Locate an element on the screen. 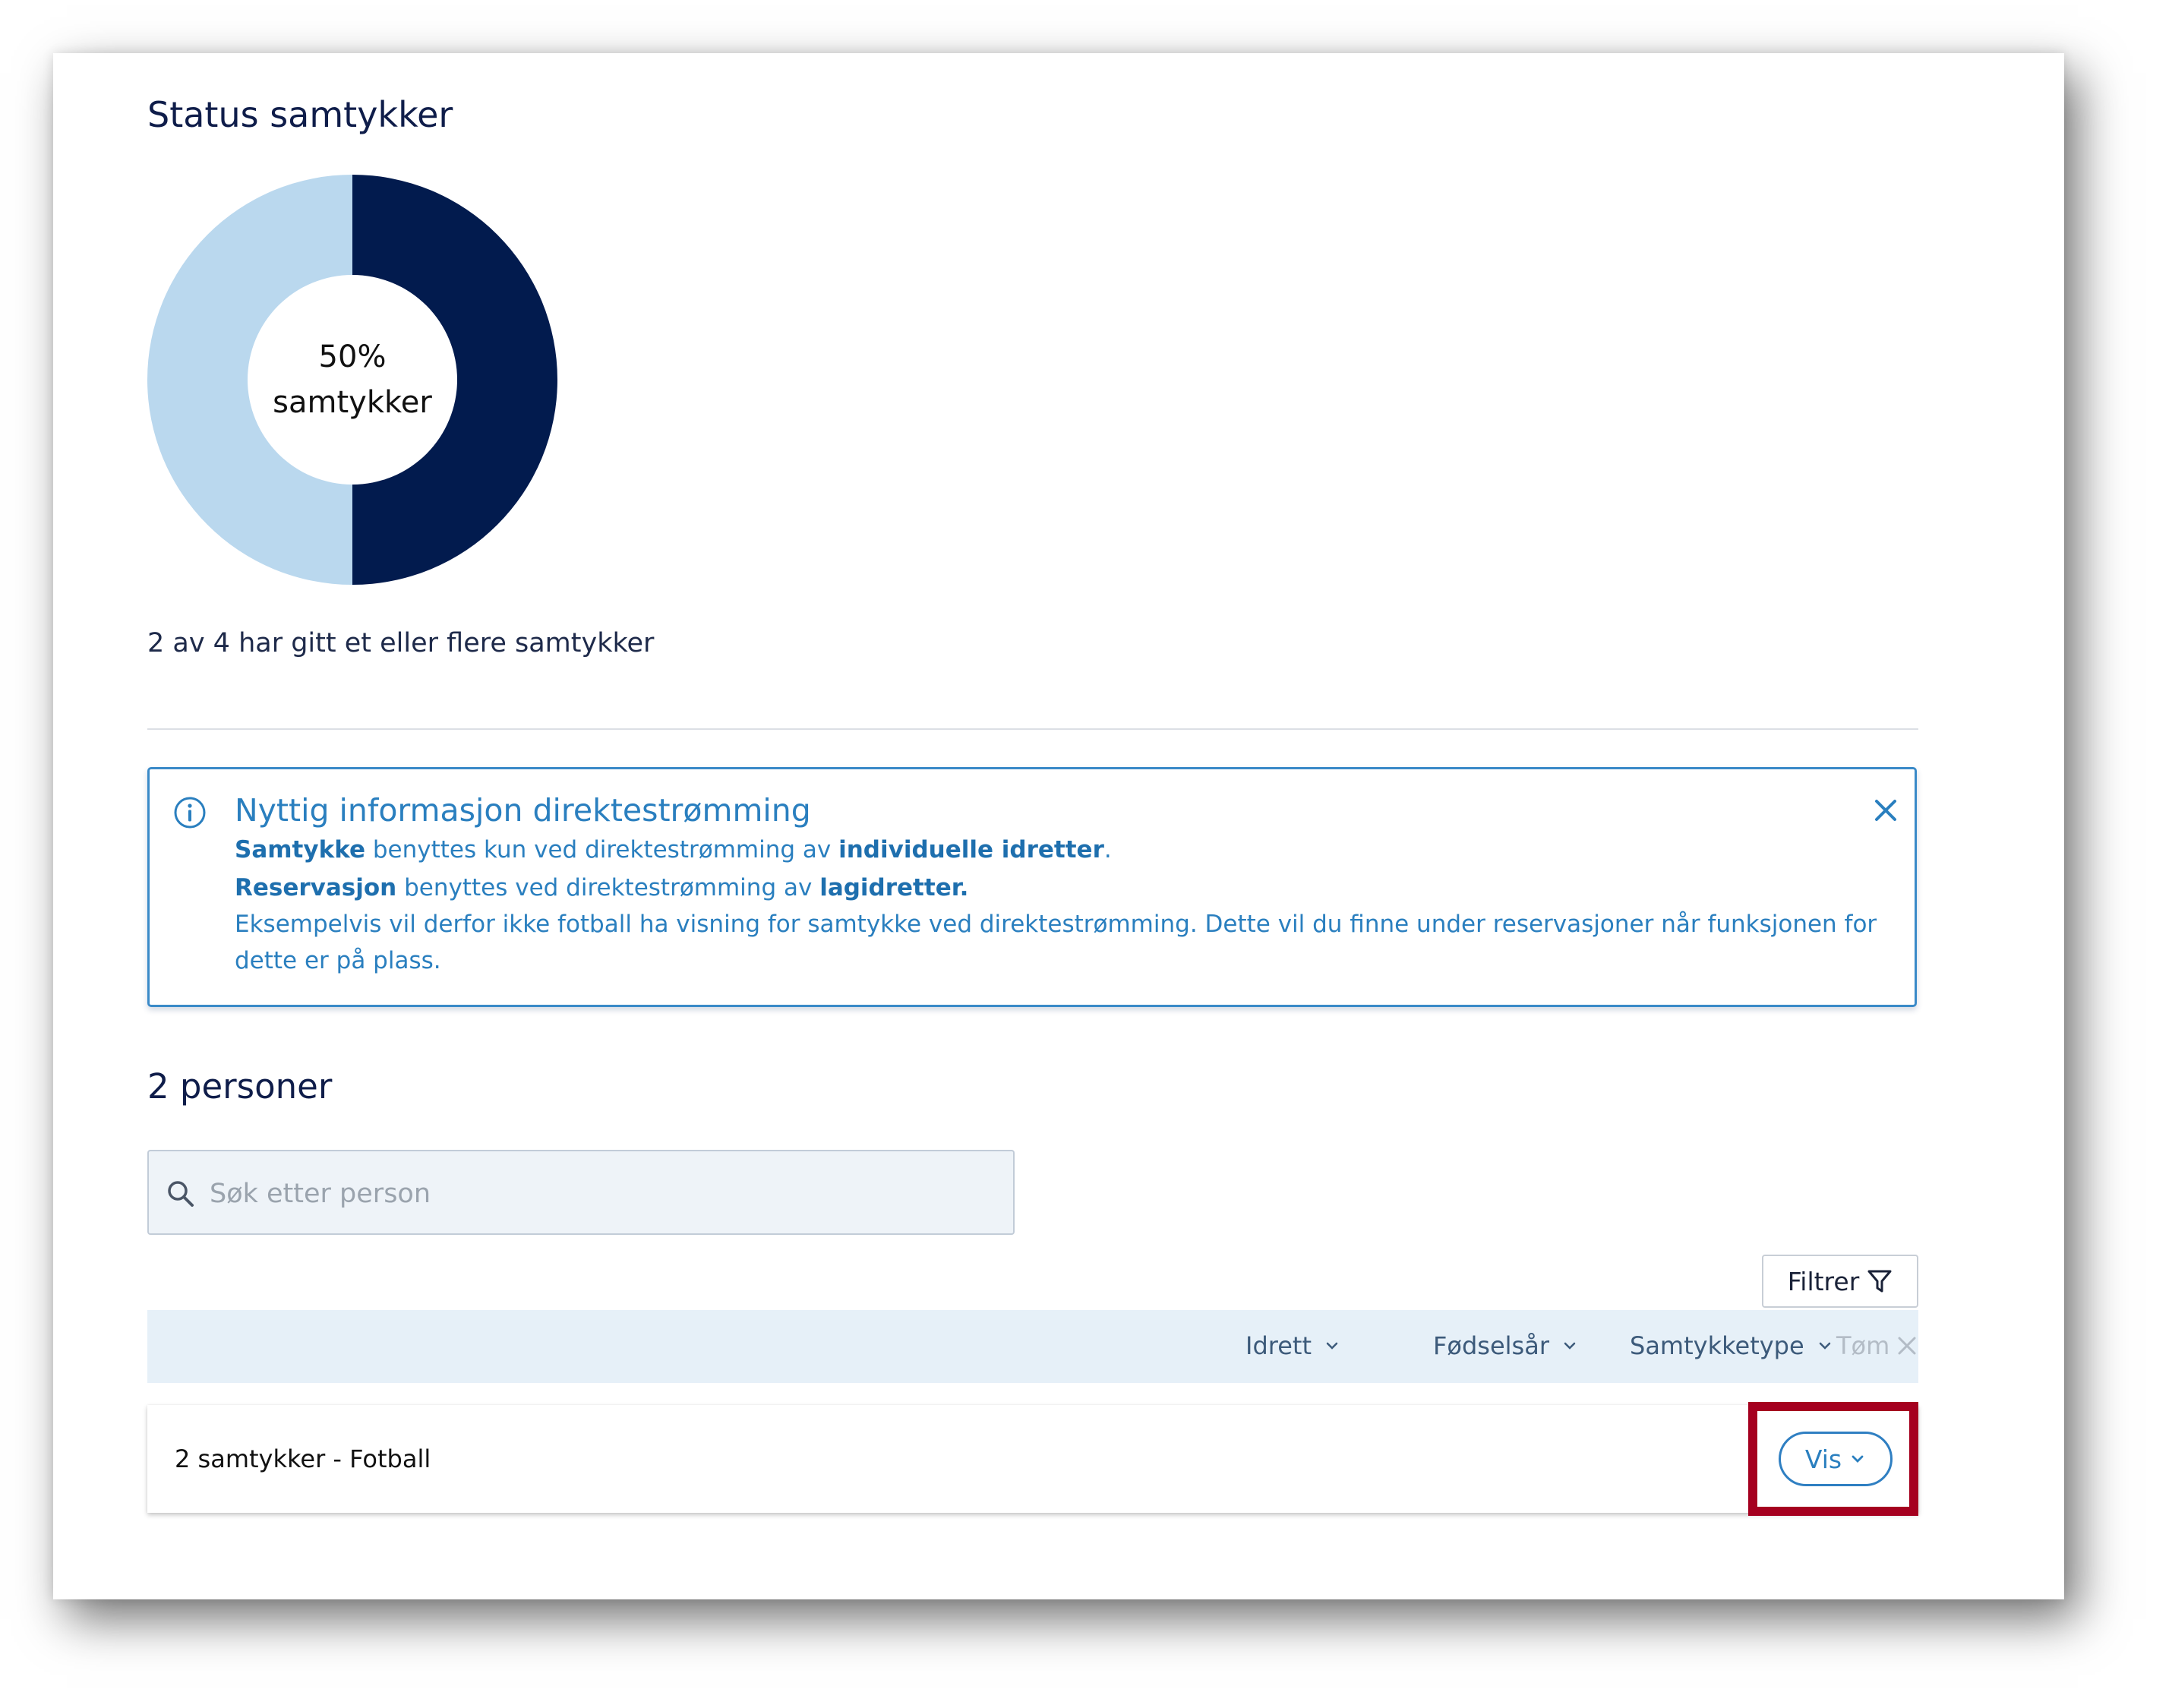 This screenshot has height=1708, width=2172. donut-caption: samtykker is located at coordinates (353, 402).